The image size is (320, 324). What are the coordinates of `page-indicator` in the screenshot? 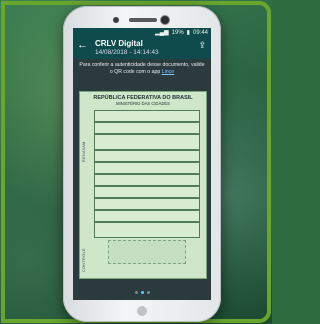 It's located at (142, 292).